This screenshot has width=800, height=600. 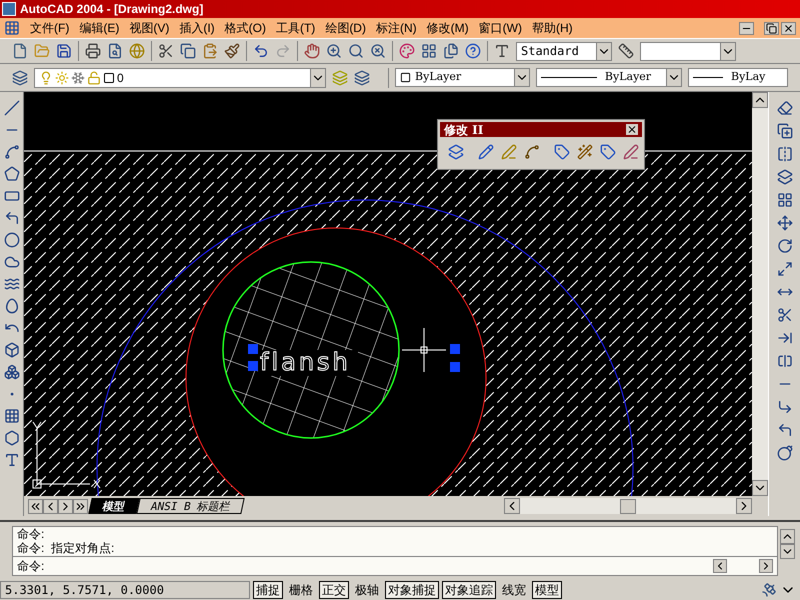 I want to click on app-logo-icon, so click(x=9, y=9).